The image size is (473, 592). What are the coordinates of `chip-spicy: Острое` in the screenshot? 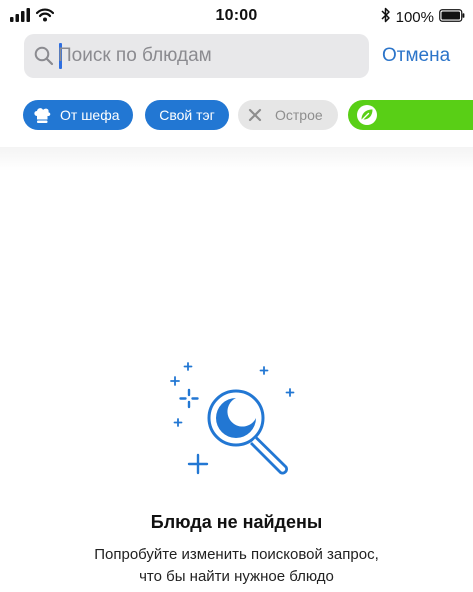 It's located at (288, 115).